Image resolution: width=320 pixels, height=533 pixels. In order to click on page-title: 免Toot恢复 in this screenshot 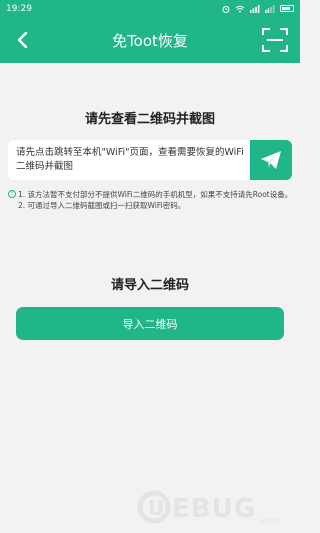, I will do `click(150, 40)`.